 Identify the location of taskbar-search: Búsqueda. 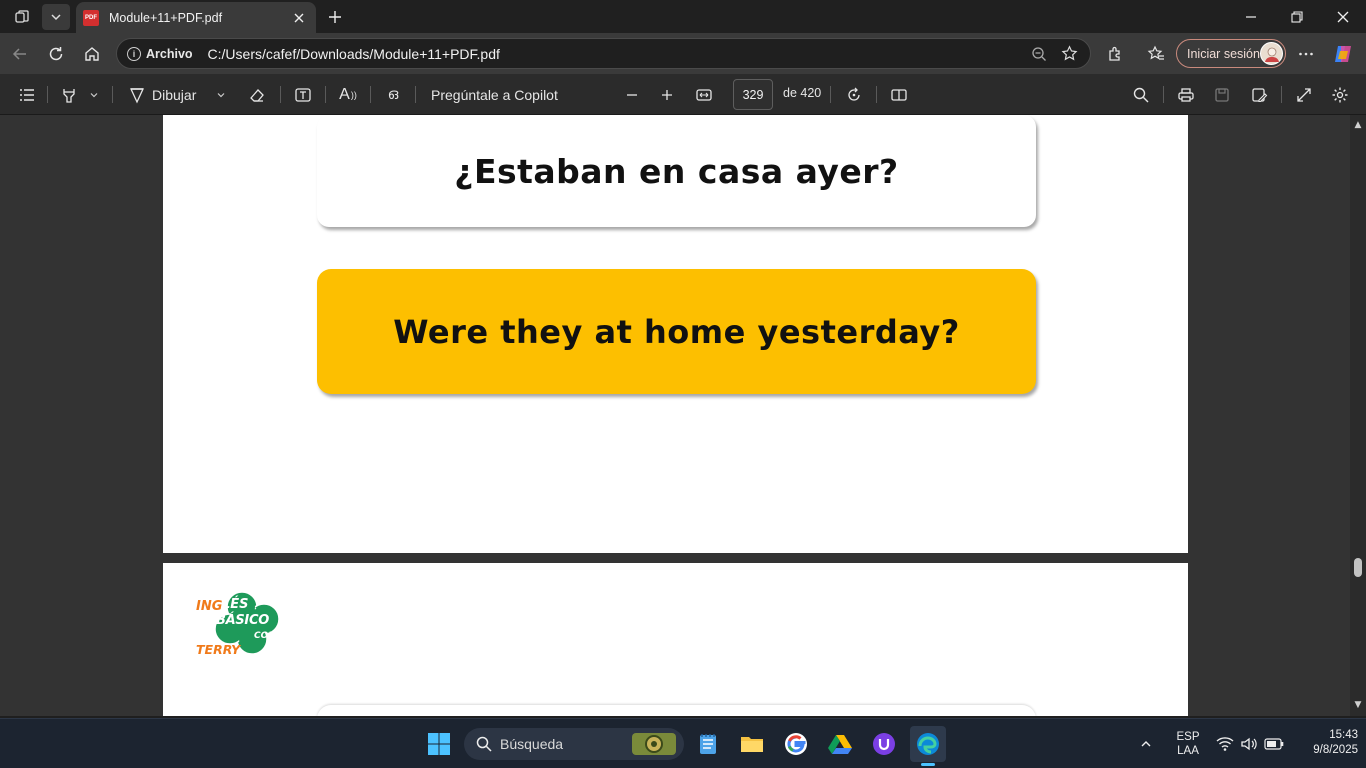
(574, 744).